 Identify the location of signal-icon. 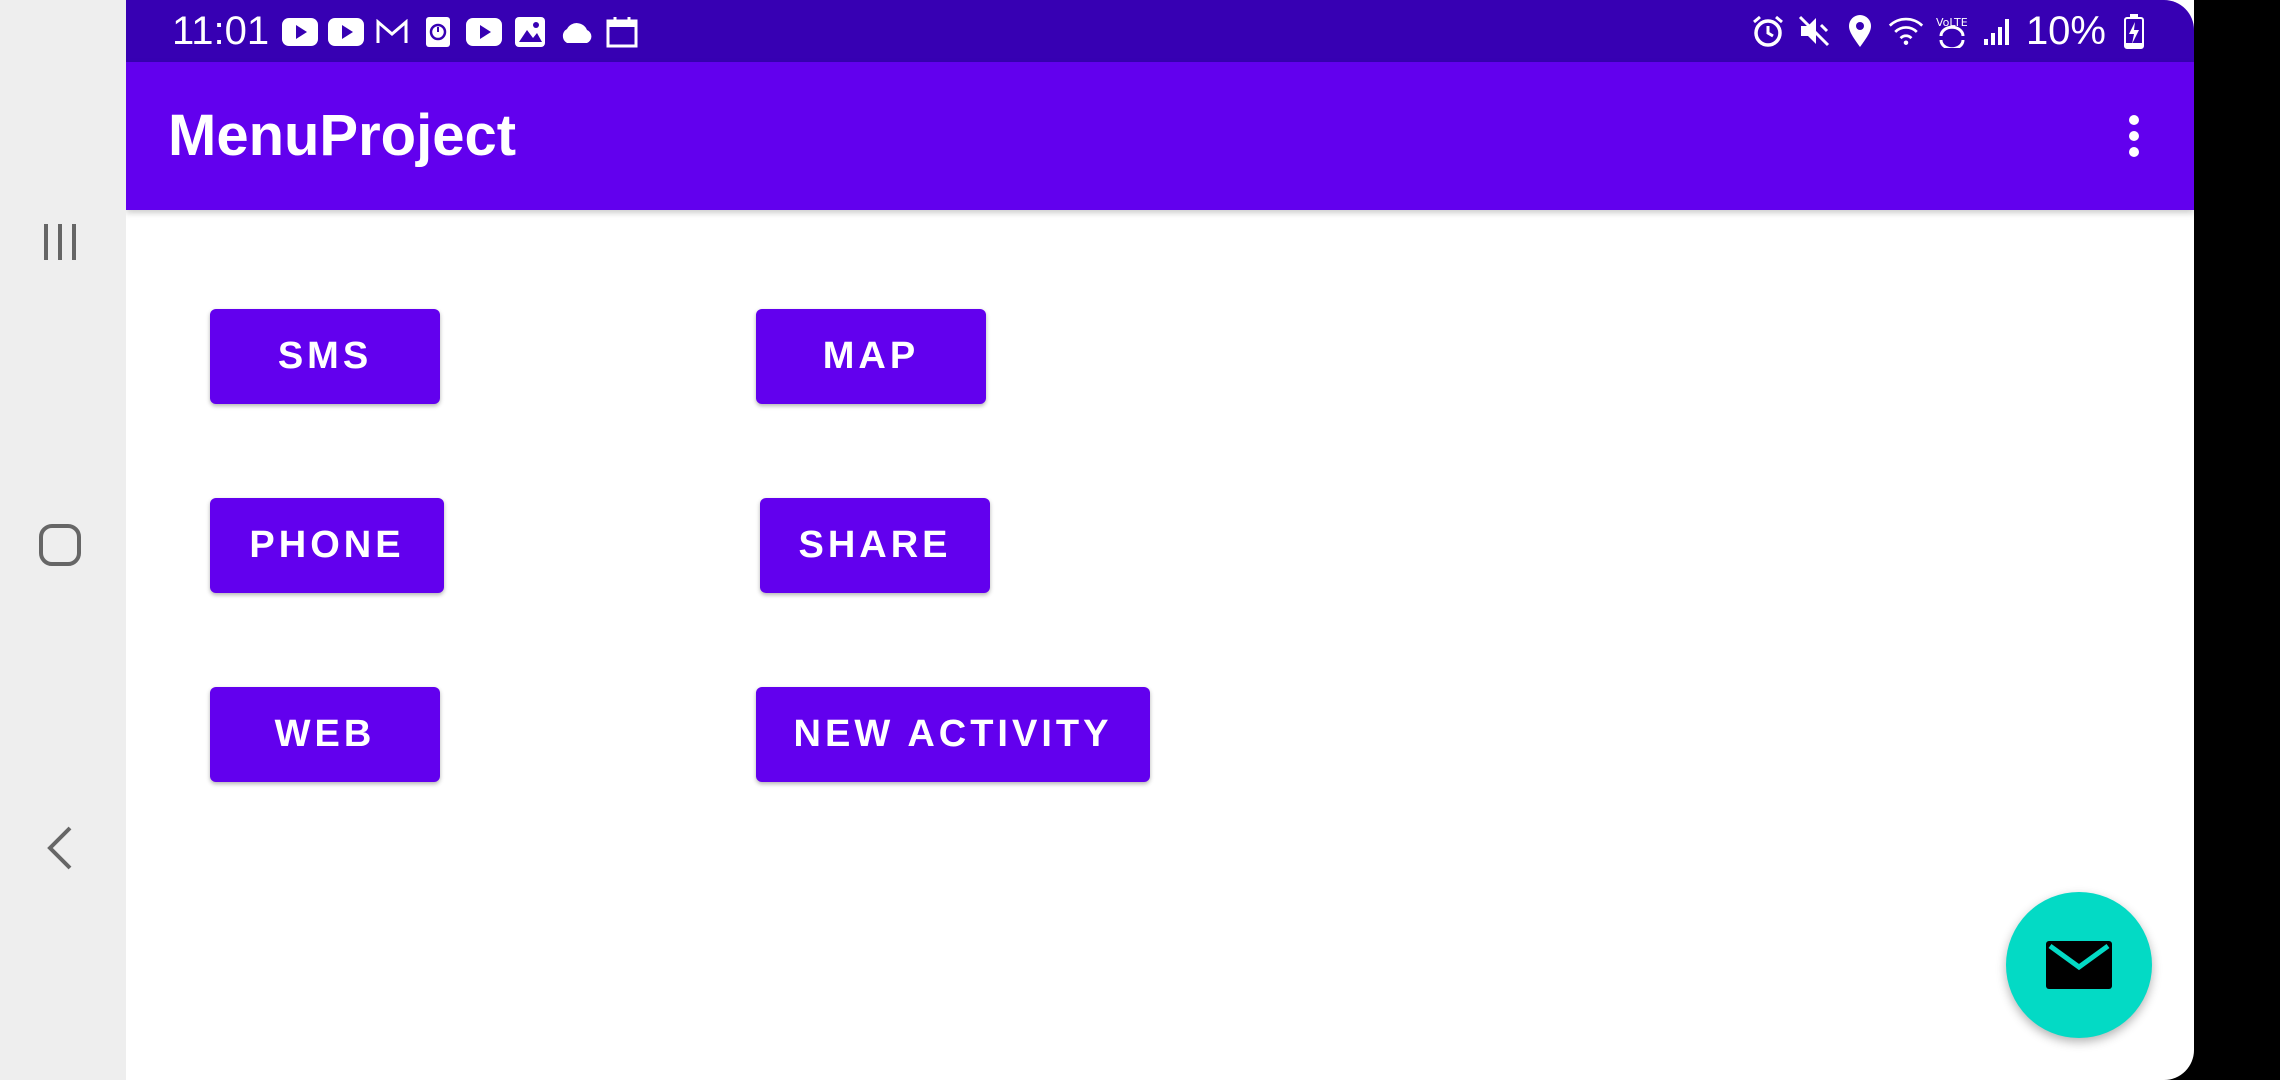
(1998, 31).